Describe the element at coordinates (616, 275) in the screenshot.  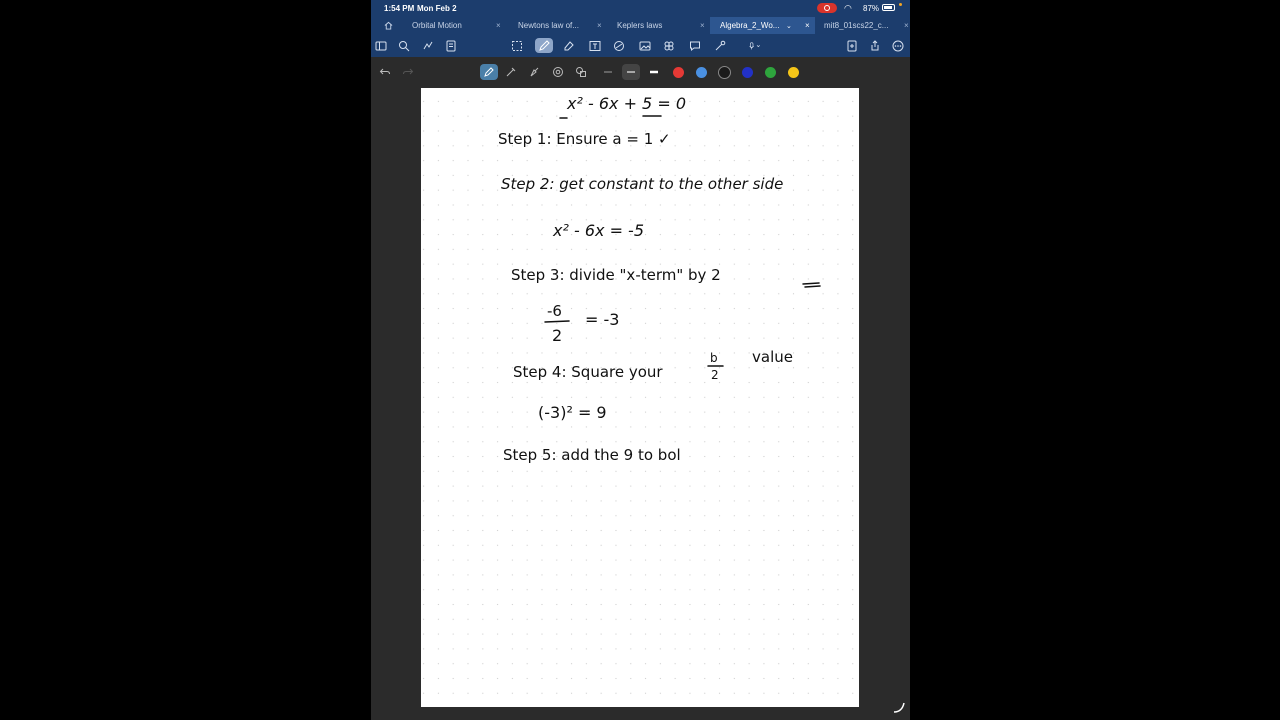
I see `note-step-3: Step 3: divide "x-term" by 2` at that location.